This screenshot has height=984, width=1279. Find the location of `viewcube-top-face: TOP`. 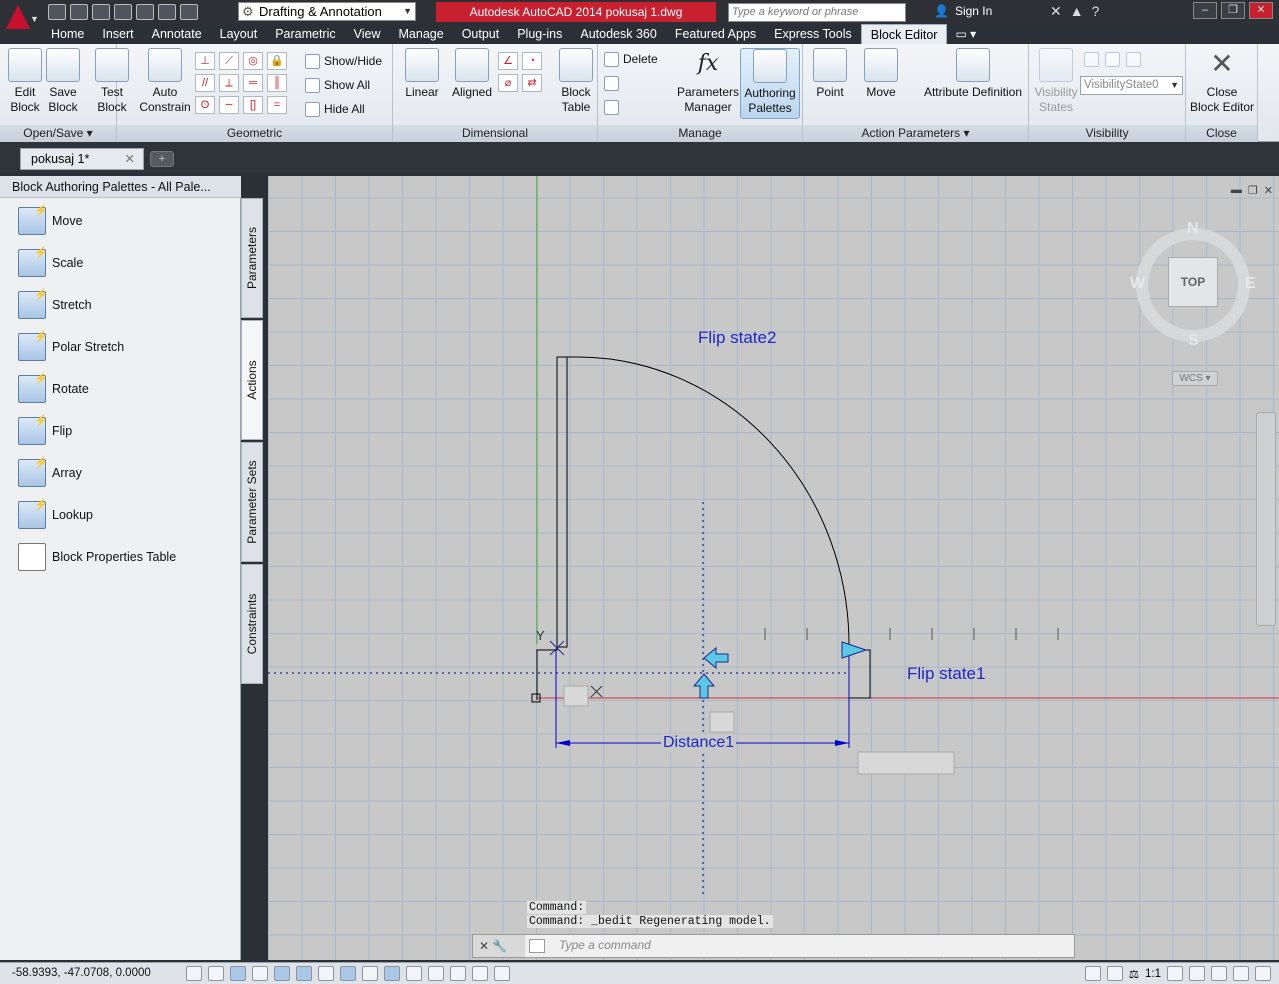

viewcube-top-face: TOP is located at coordinates (1193, 282).